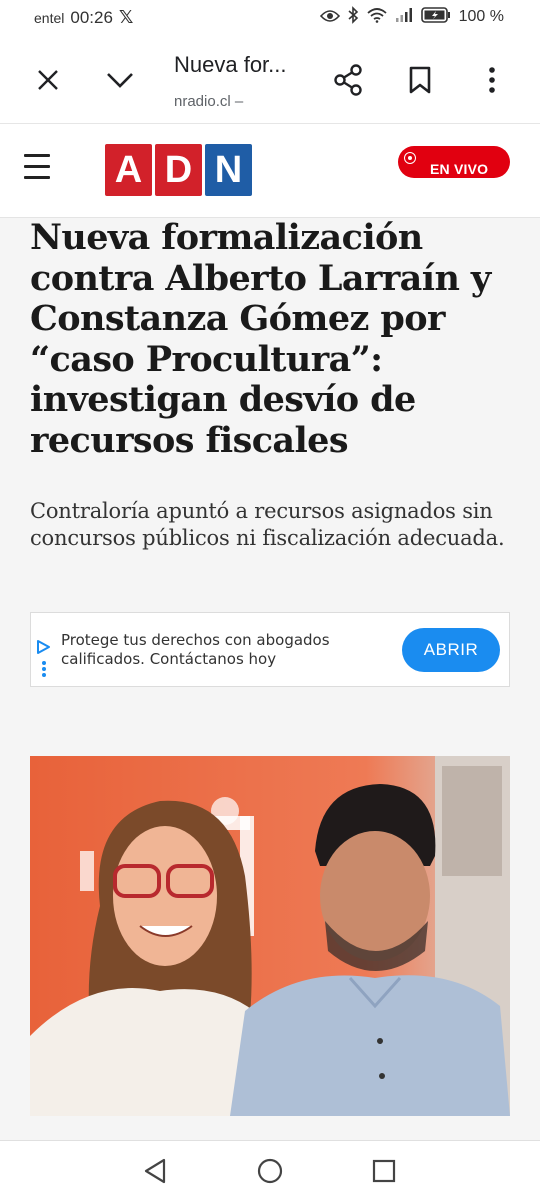 This screenshot has width=540, height=1200. Describe the element at coordinates (410, 158) in the screenshot. I see `live-radio-icon` at that location.